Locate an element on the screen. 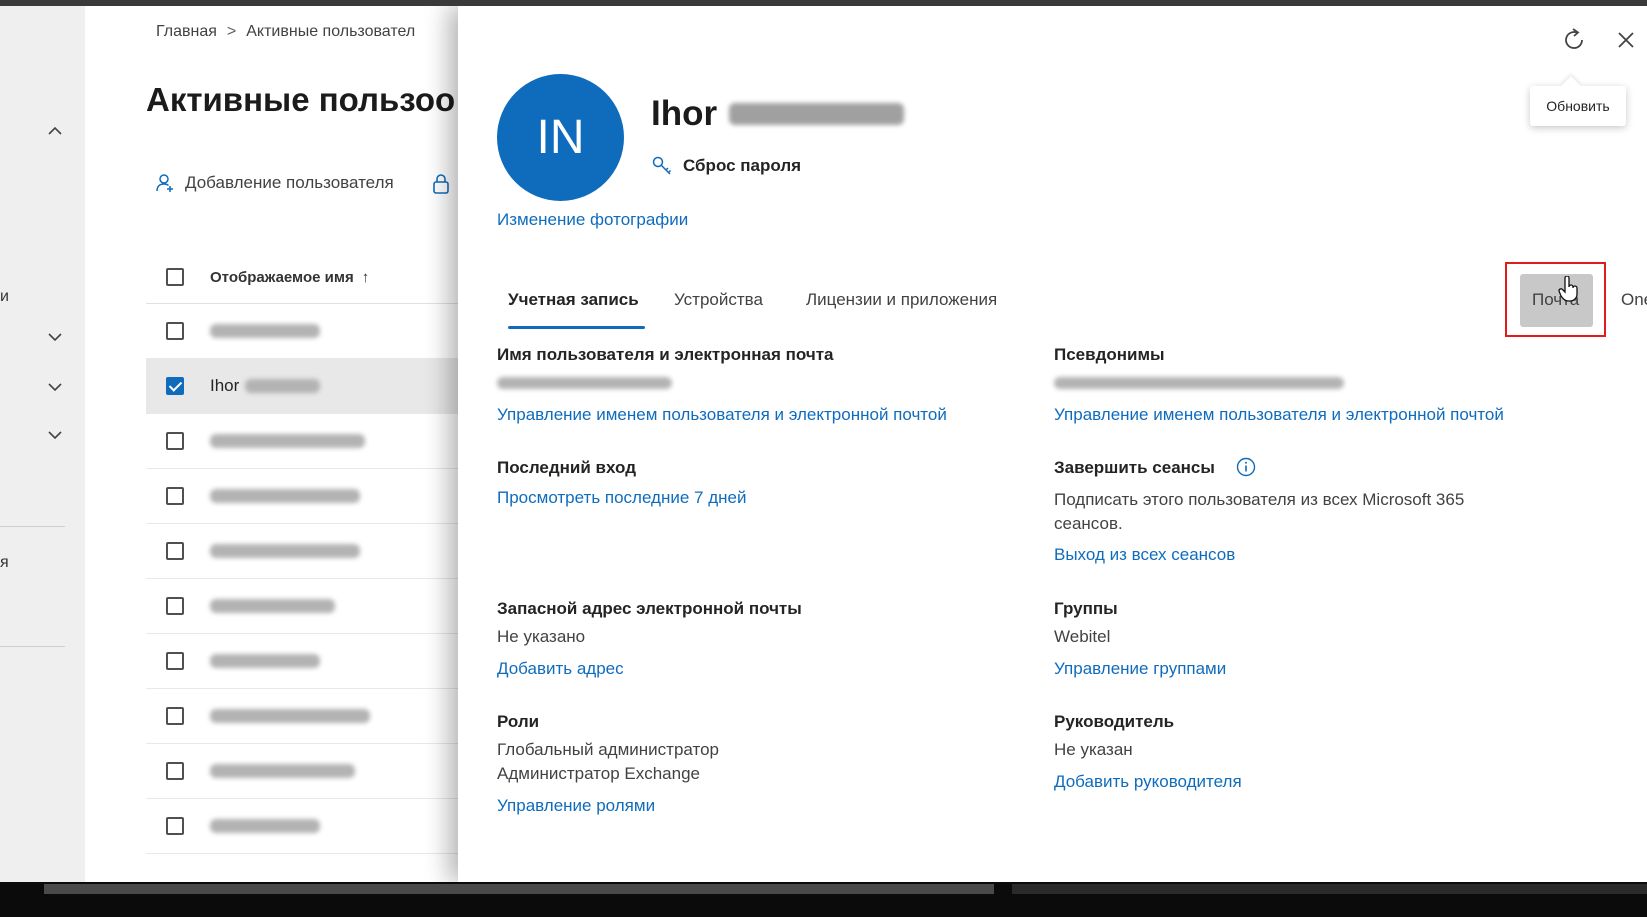  view-last-7-days-link: Просмотреть последние 7 дней is located at coordinates (621, 498).